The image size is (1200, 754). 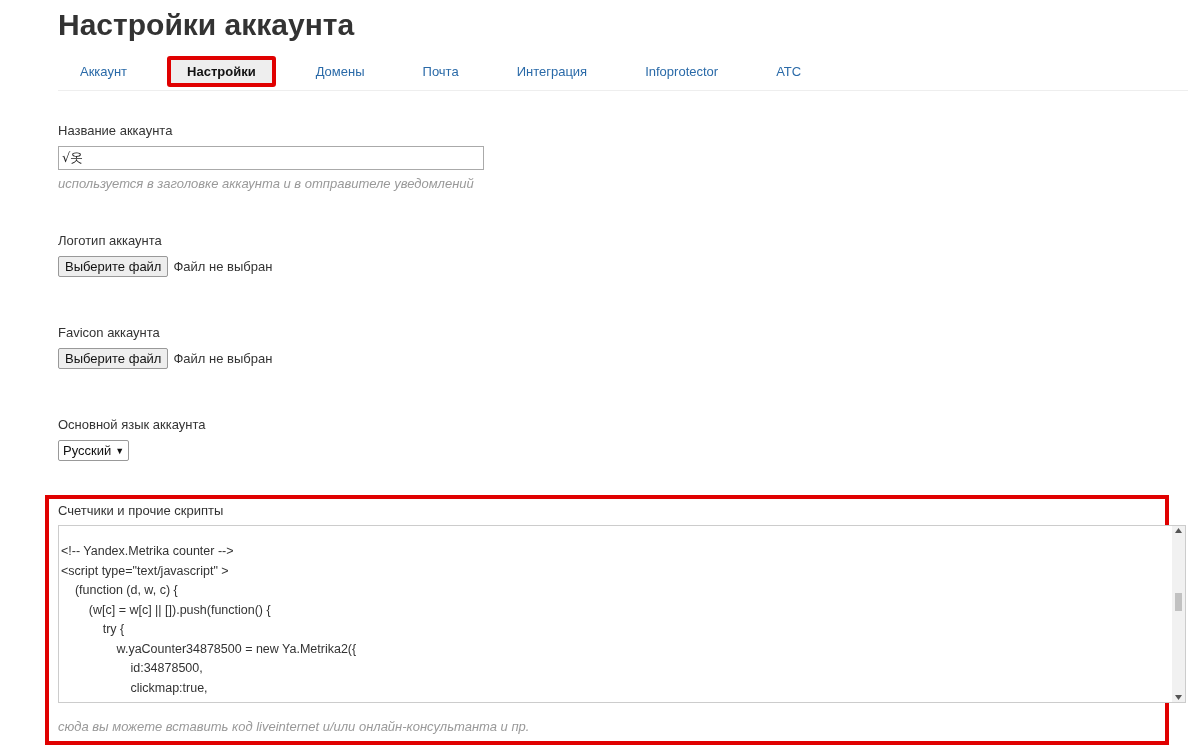 What do you see at coordinates (340, 71) in the screenshot?
I see `tab: Домены` at bounding box center [340, 71].